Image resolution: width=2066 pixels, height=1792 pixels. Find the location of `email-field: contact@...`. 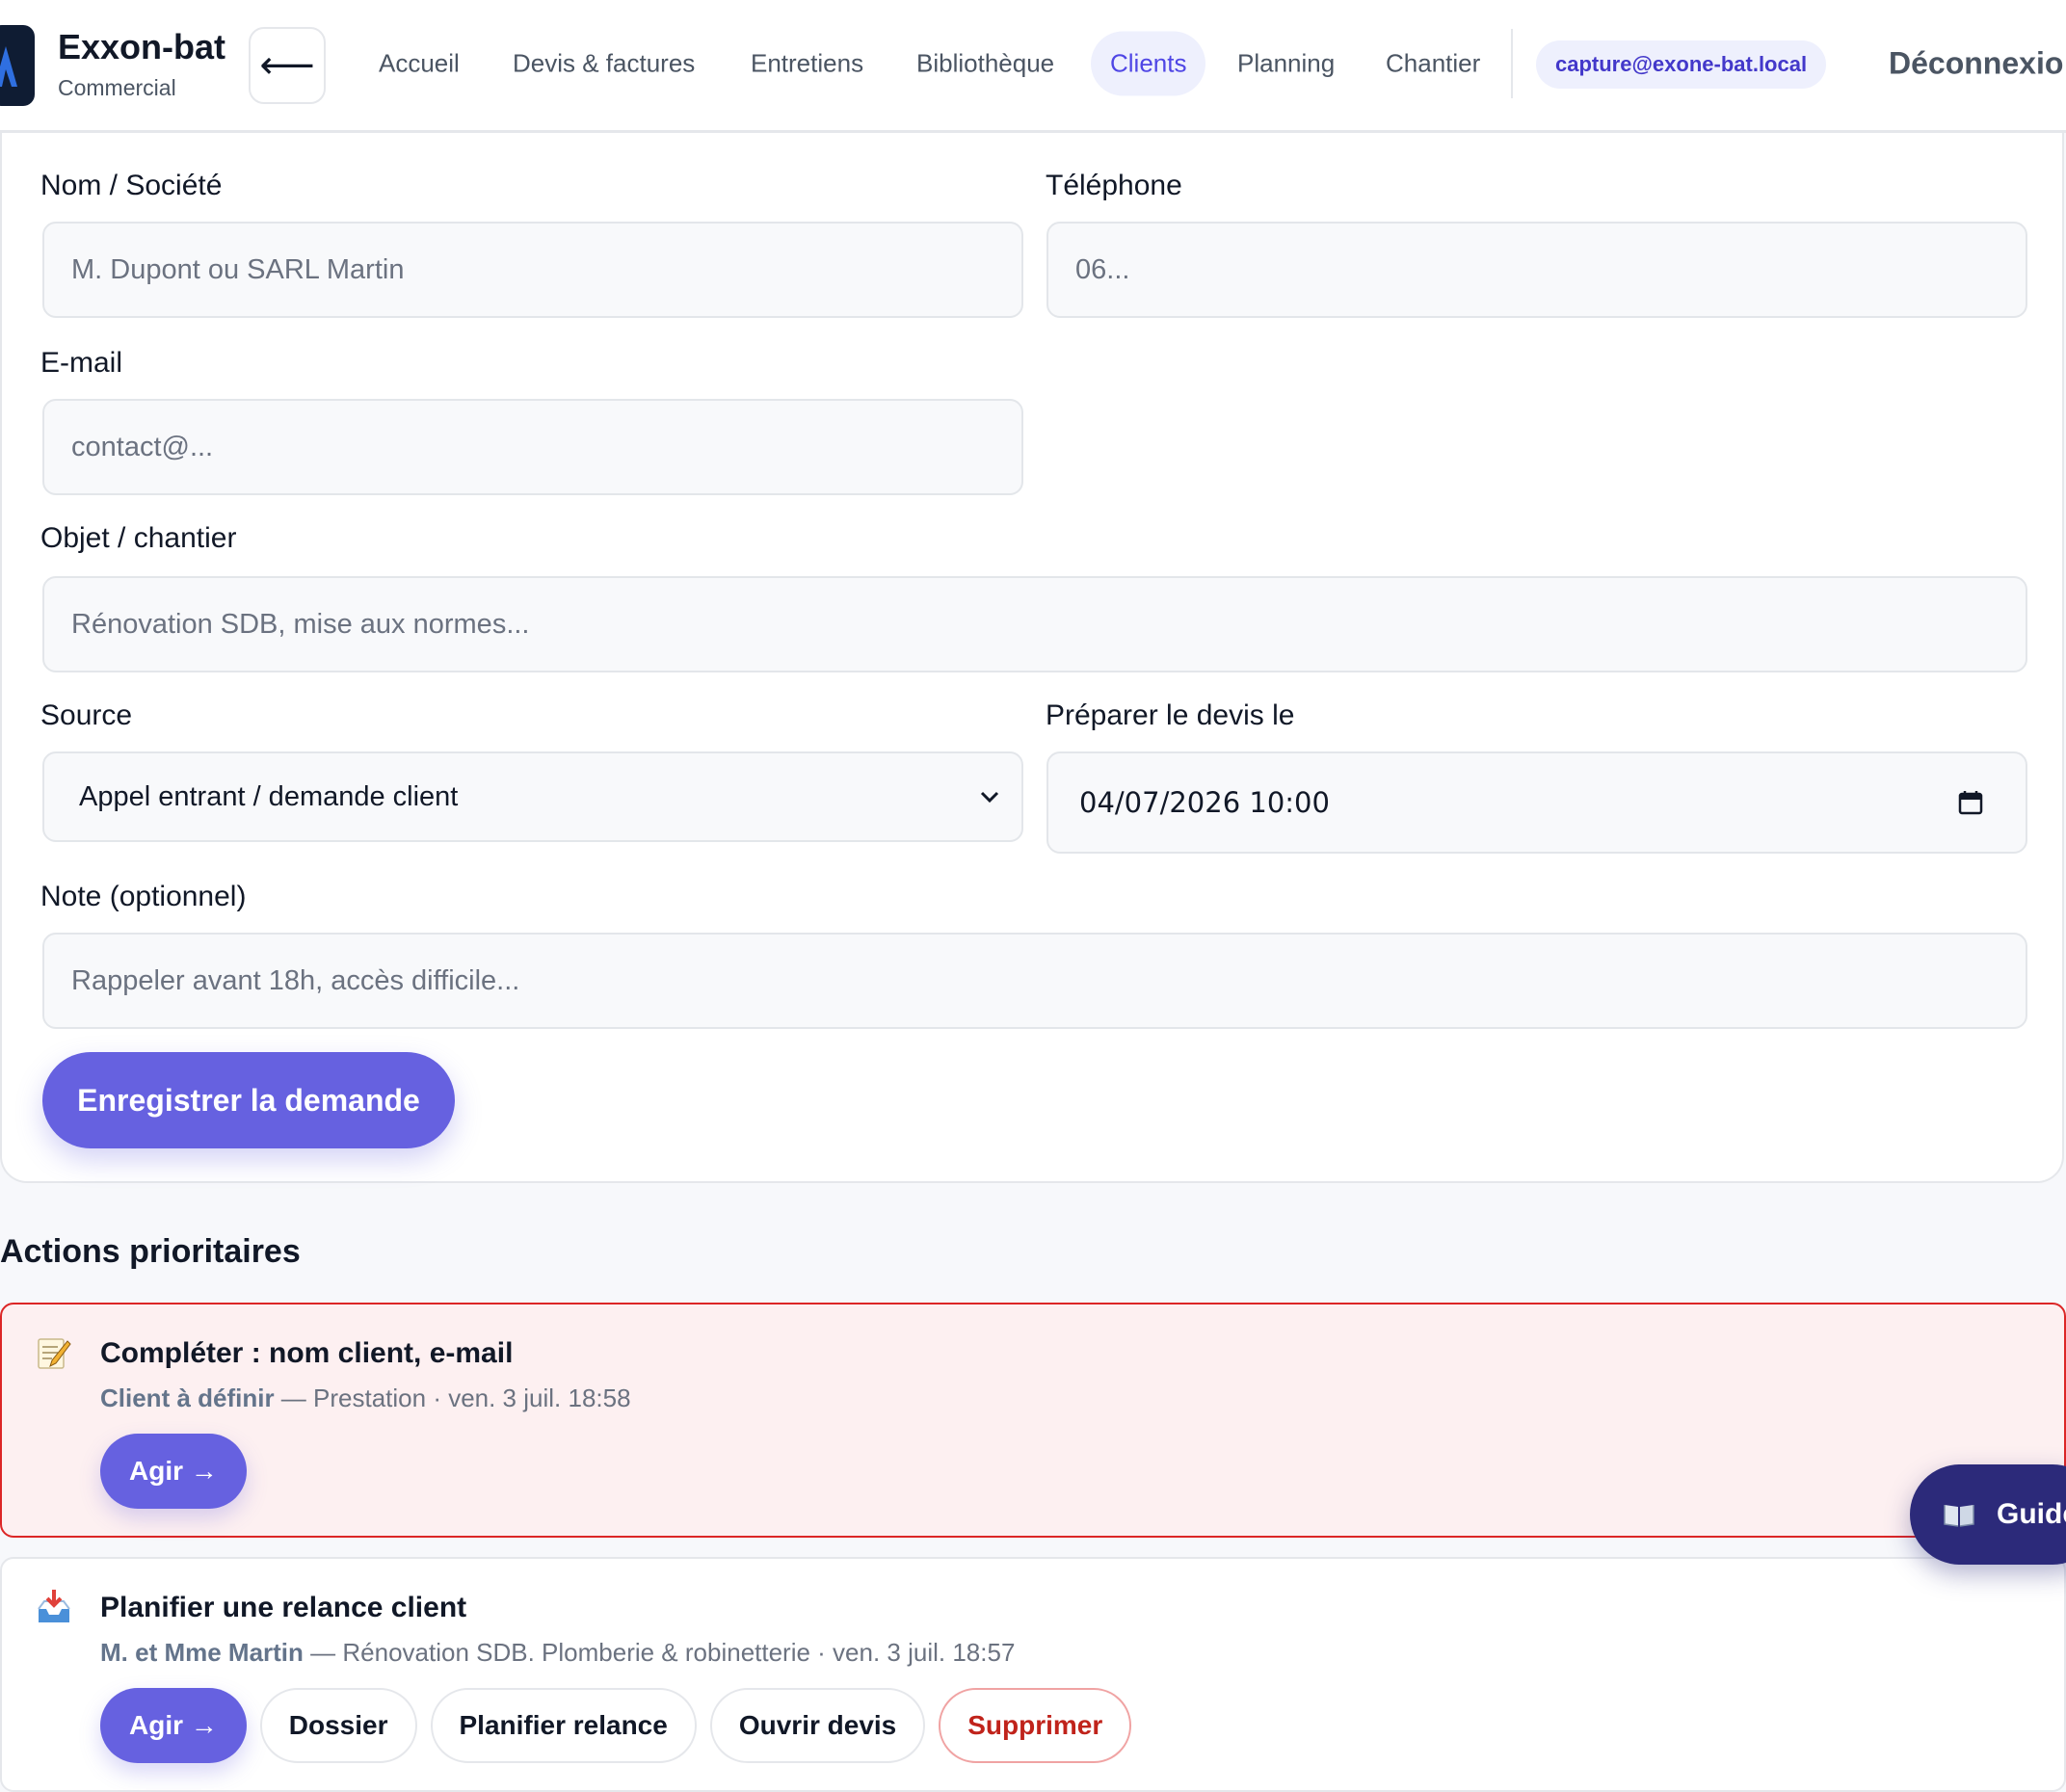

email-field: contact@... is located at coordinates (533, 447).